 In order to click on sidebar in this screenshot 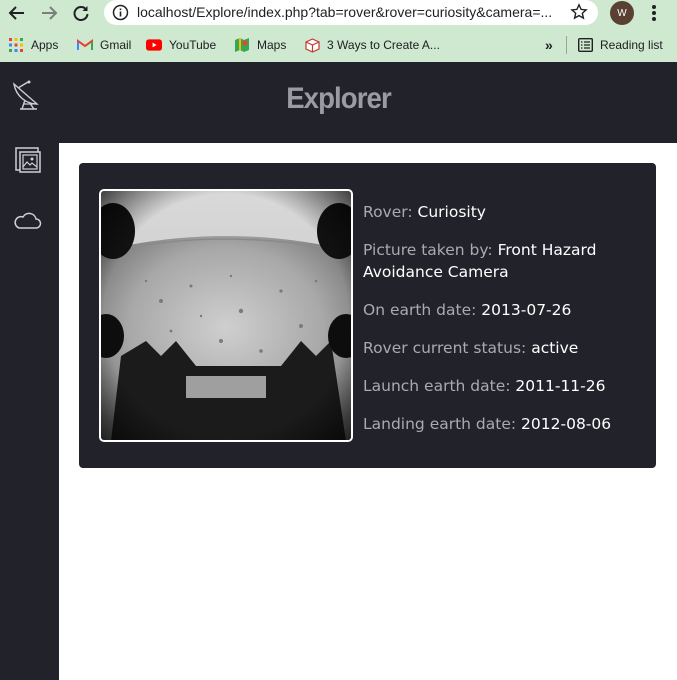, I will do `click(29, 411)`.